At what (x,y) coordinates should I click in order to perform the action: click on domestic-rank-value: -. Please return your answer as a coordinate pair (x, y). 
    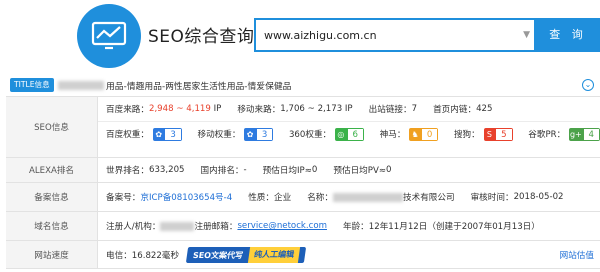
    Looking at the image, I should click on (245, 170).